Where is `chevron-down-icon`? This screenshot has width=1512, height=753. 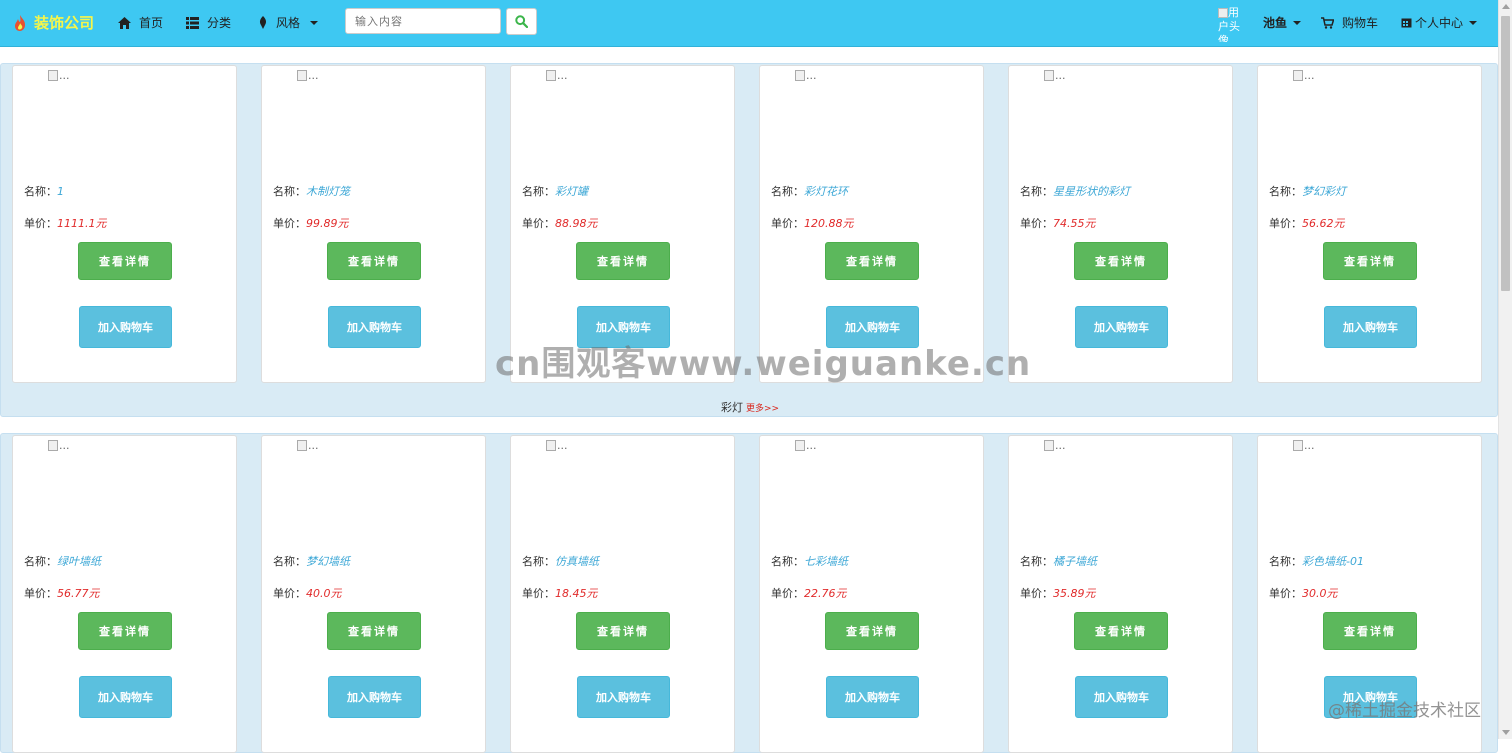
chevron-down-icon is located at coordinates (314, 22).